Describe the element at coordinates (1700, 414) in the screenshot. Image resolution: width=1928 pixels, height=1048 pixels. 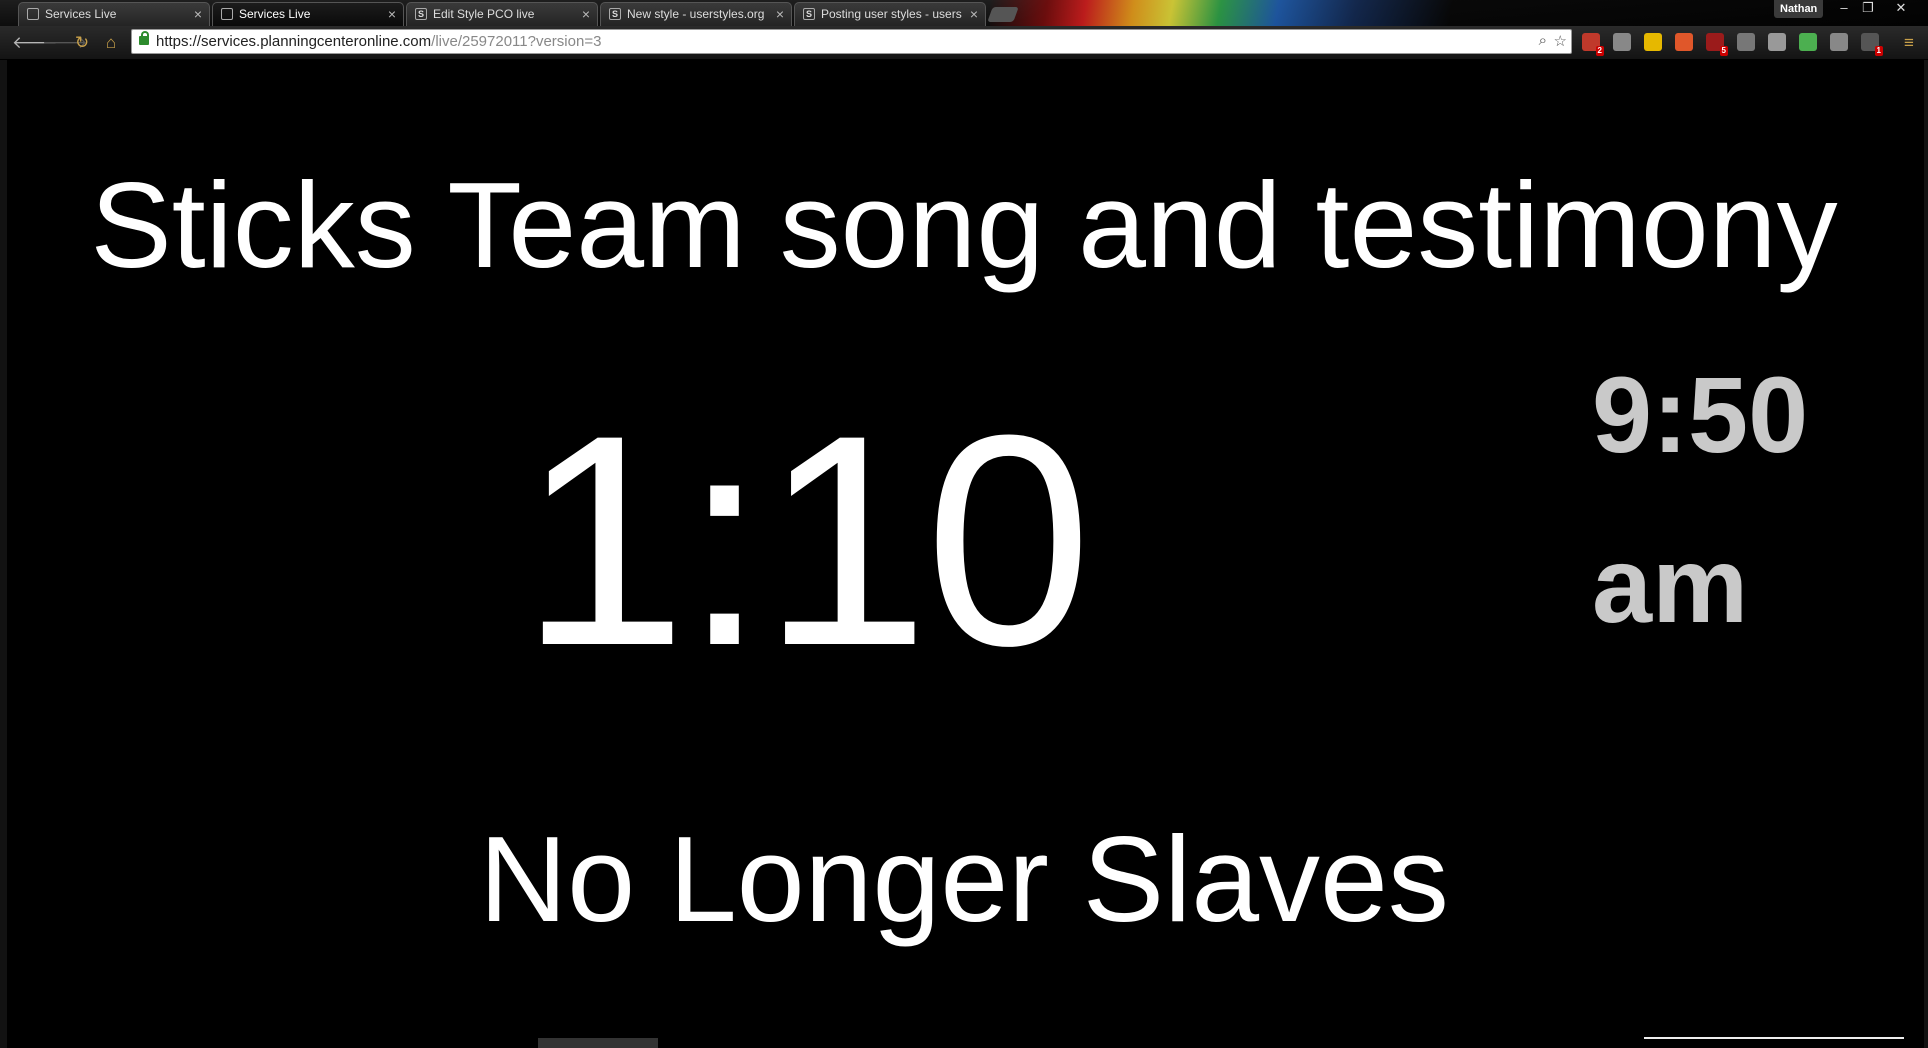
I see `clock-time: 9:50` at that location.